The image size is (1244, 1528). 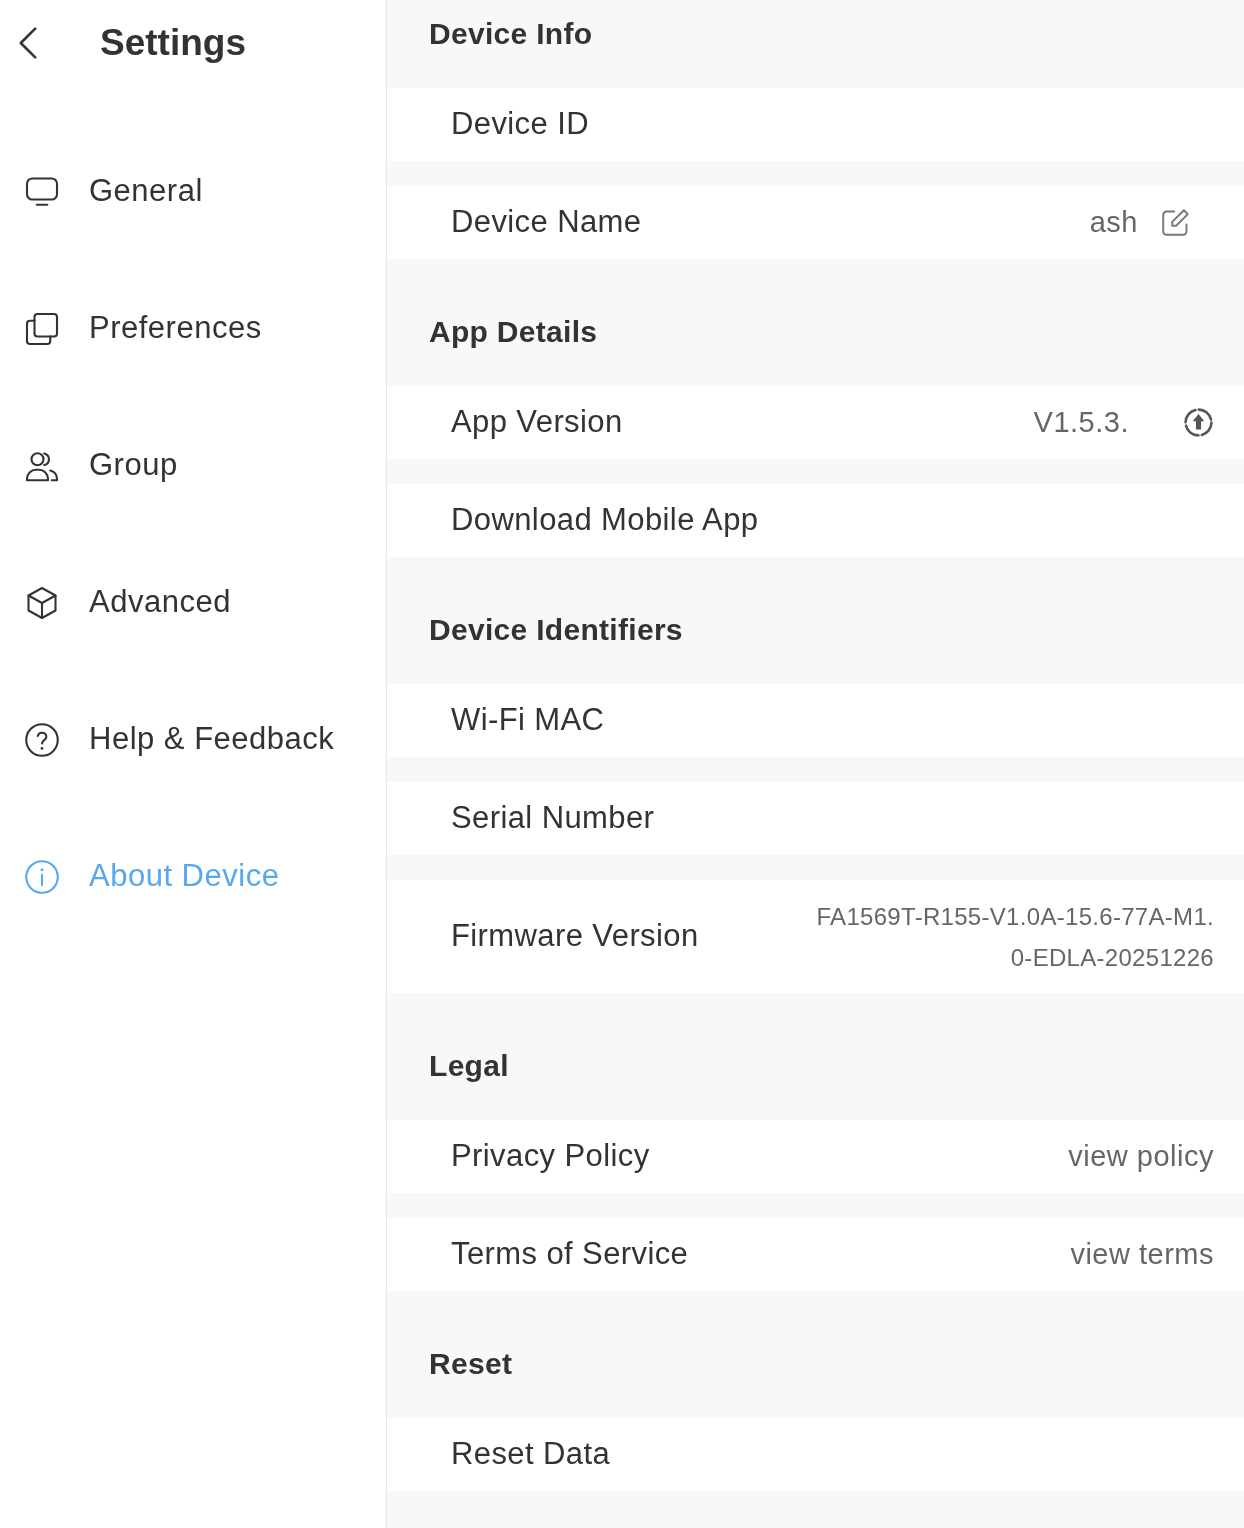 What do you see at coordinates (42, 328) in the screenshot?
I see `overlapping-squares-icon` at bounding box center [42, 328].